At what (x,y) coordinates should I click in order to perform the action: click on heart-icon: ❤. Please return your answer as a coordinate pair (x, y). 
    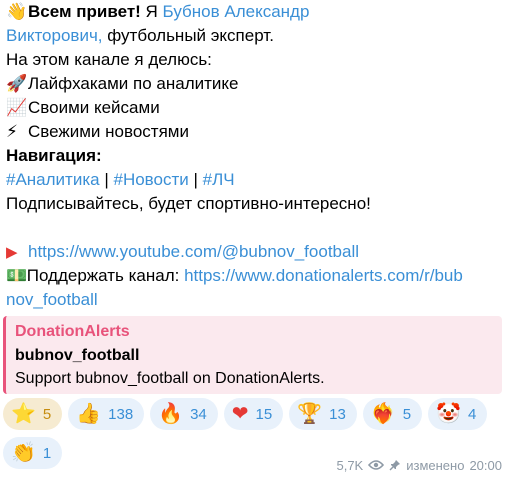
    Looking at the image, I should click on (240, 414).